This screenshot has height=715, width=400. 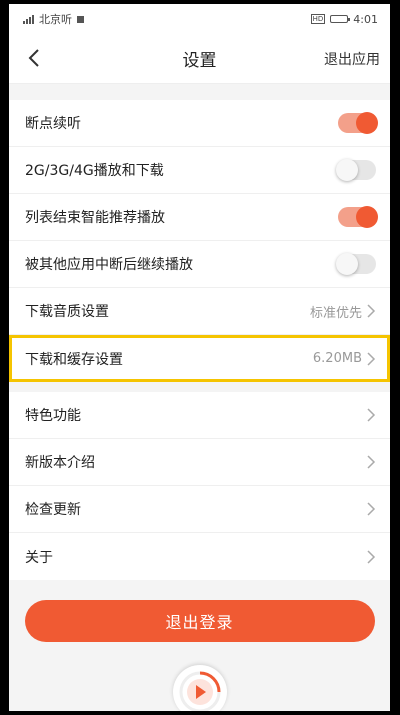 I want to click on setting-label: 断点续听, so click(x=53, y=124).